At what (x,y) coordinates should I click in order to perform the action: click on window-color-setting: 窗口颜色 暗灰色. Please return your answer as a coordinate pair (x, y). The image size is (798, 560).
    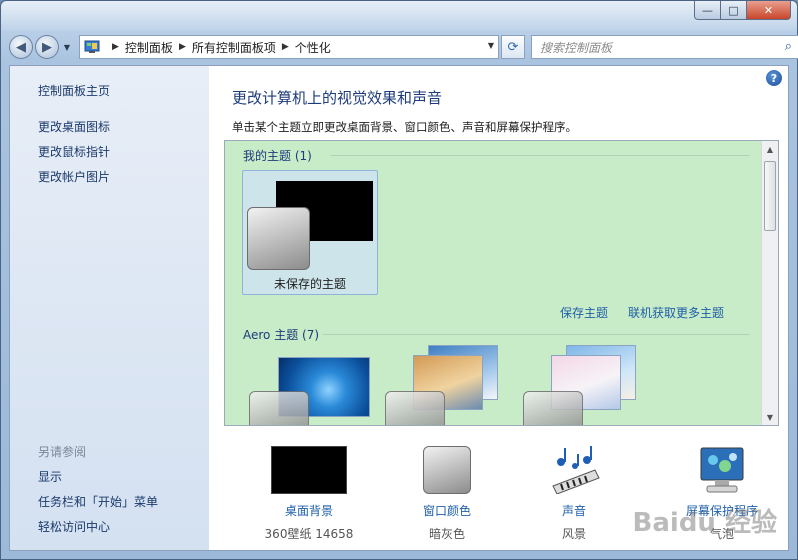
    Looking at the image, I should click on (447, 494).